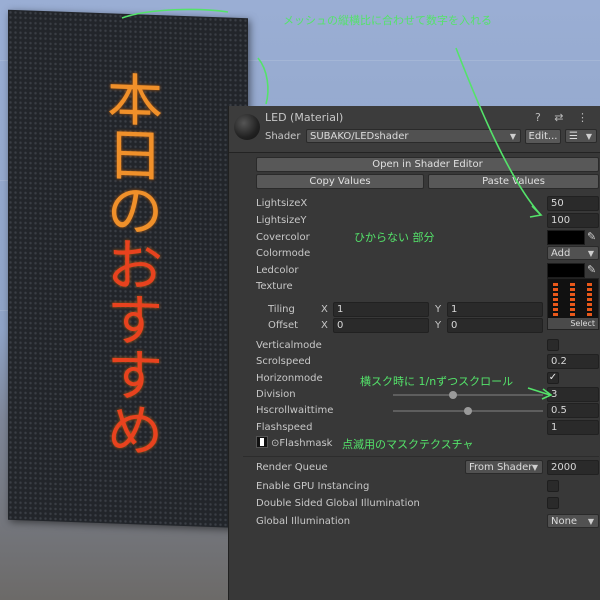 This screenshot has width=600, height=600. I want to click on annotation-division: 横スク時に 1/nずつスクロール, so click(437, 381).